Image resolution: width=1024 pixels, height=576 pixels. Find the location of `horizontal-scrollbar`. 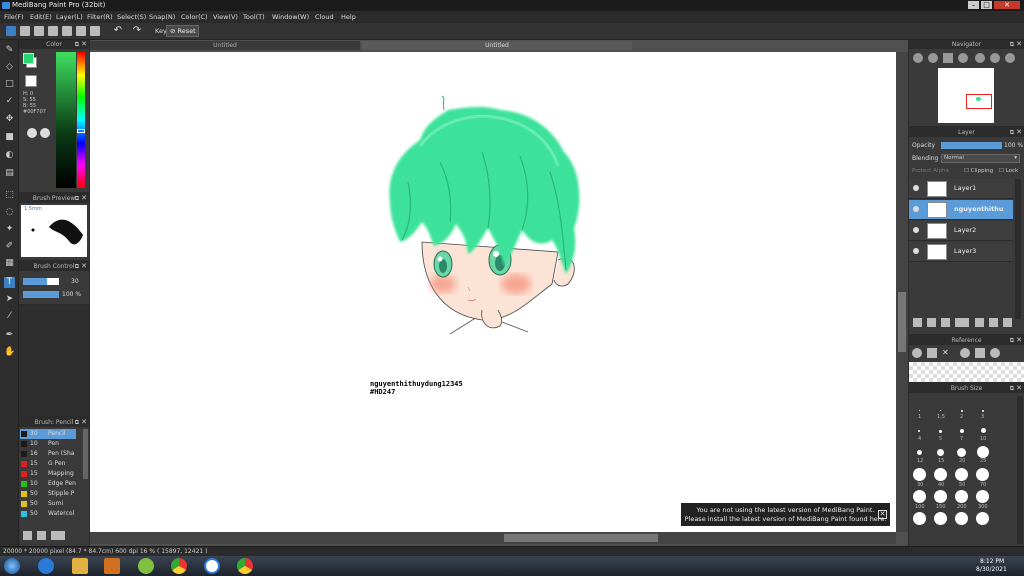

horizontal-scrollbar is located at coordinates (493, 538).